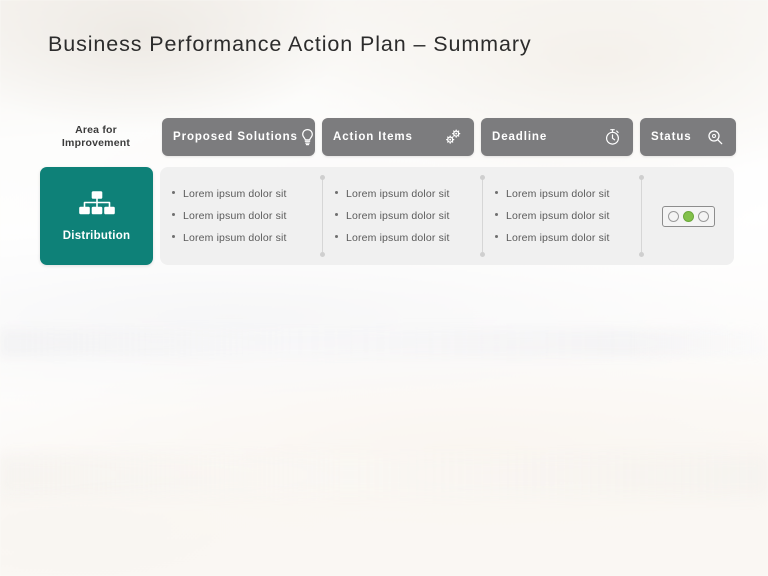  I want to click on column-header-proposed-solutions: Proposed Solutions, so click(238, 137).